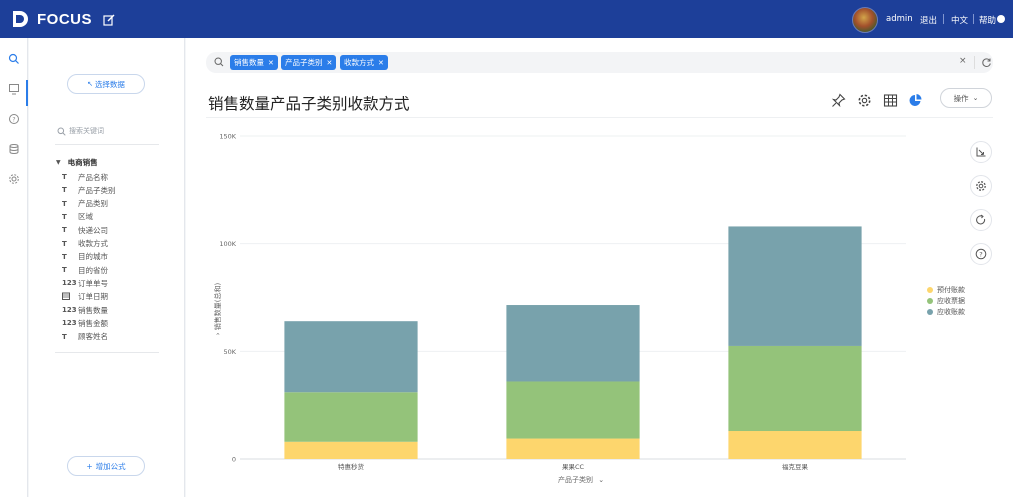 The width and height of the screenshot is (1013, 497). I want to click on add-formula-button: + 增加公式, so click(106, 466).